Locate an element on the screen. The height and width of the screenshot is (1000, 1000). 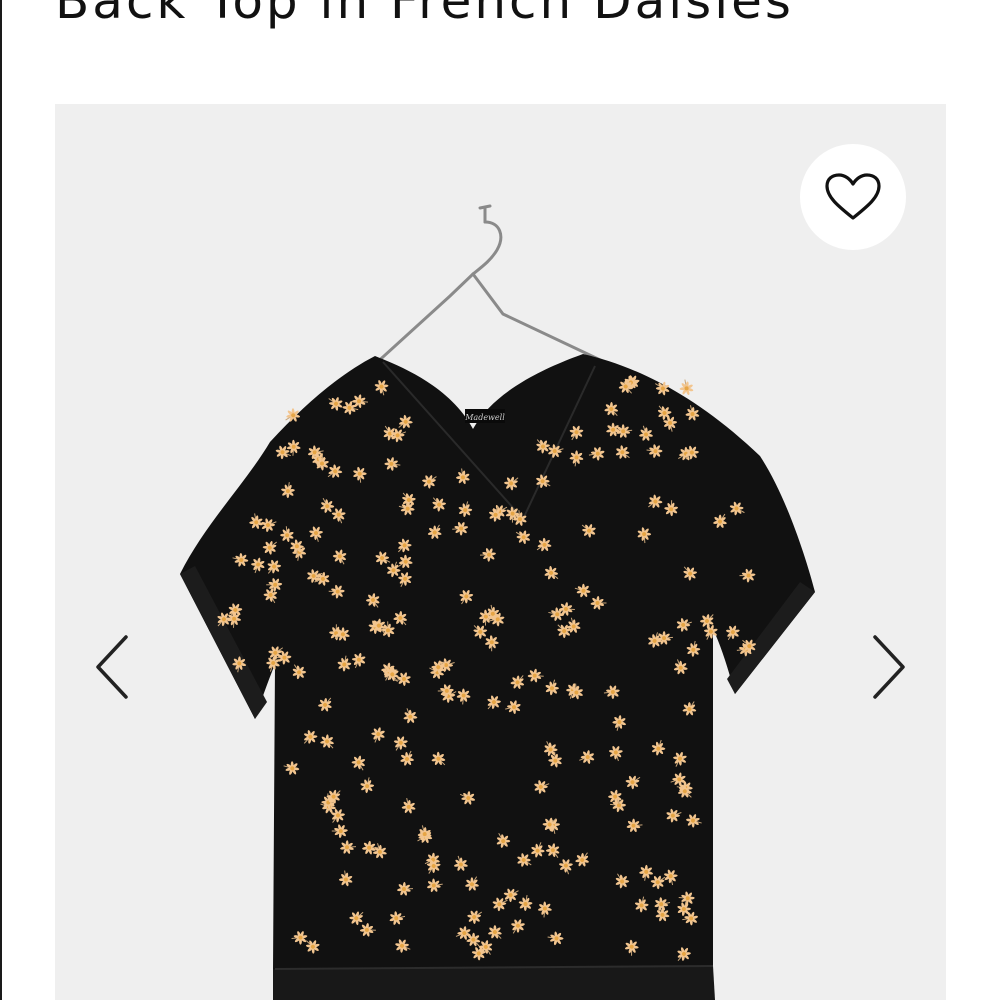
brand-label: Madewell is located at coordinates (484, 417).